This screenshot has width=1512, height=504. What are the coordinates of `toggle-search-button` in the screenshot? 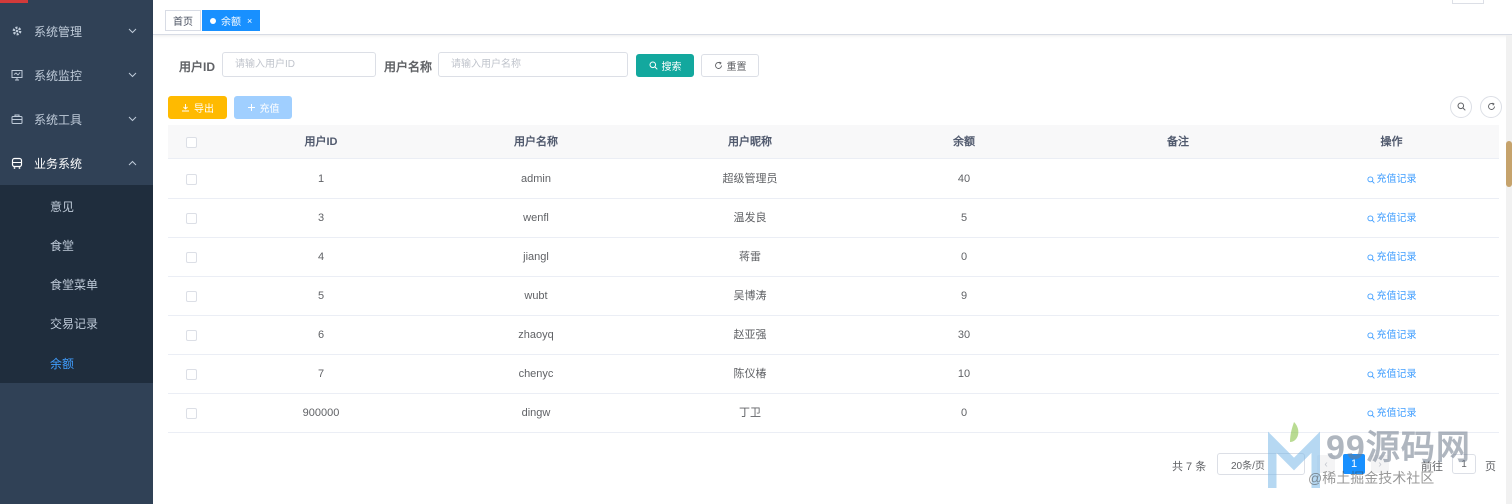 It's located at (1461, 107).